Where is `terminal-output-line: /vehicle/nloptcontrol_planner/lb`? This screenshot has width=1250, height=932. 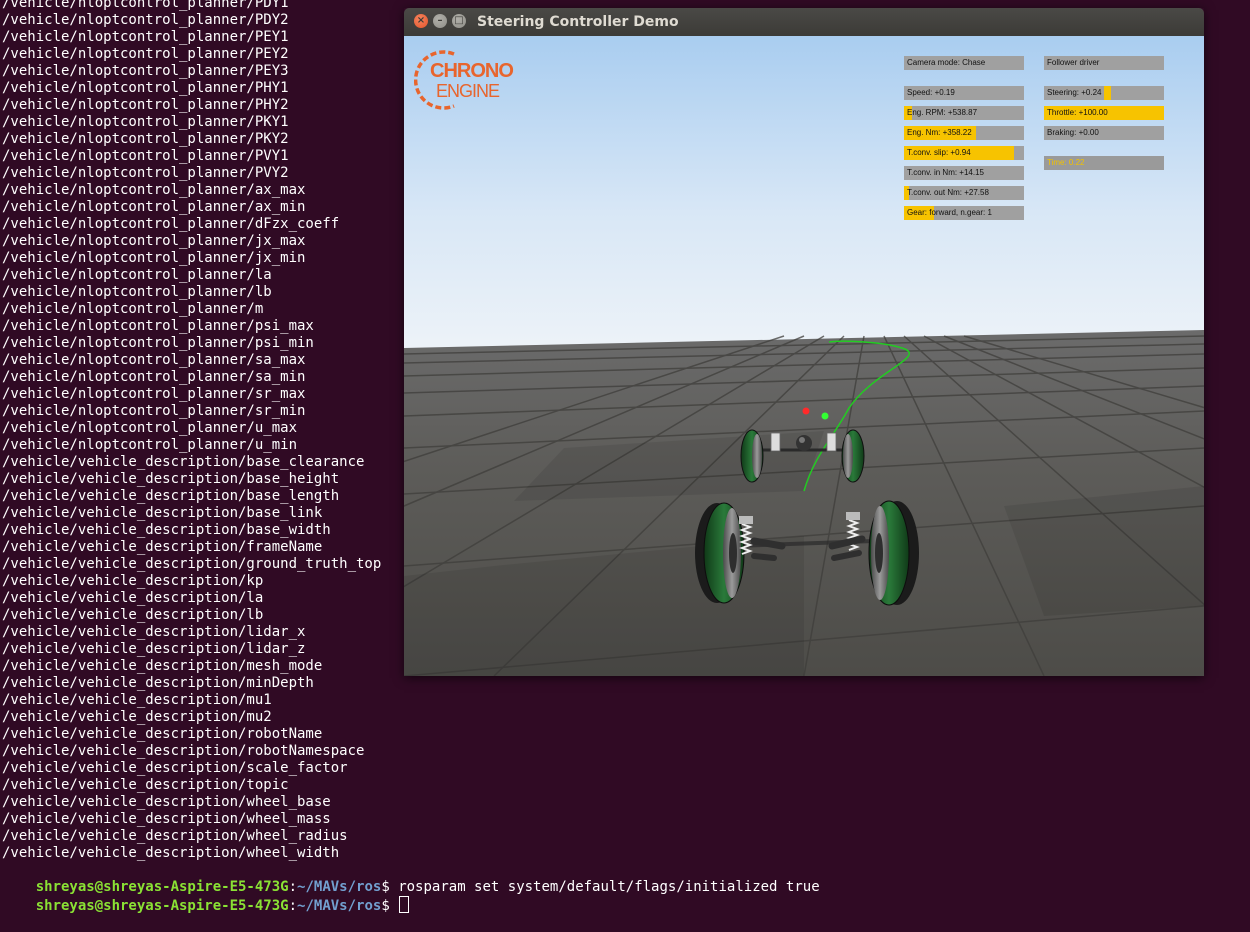 terminal-output-line: /vehicle/nloptcontrol_planner/lb is located at coordinates (137, 292).